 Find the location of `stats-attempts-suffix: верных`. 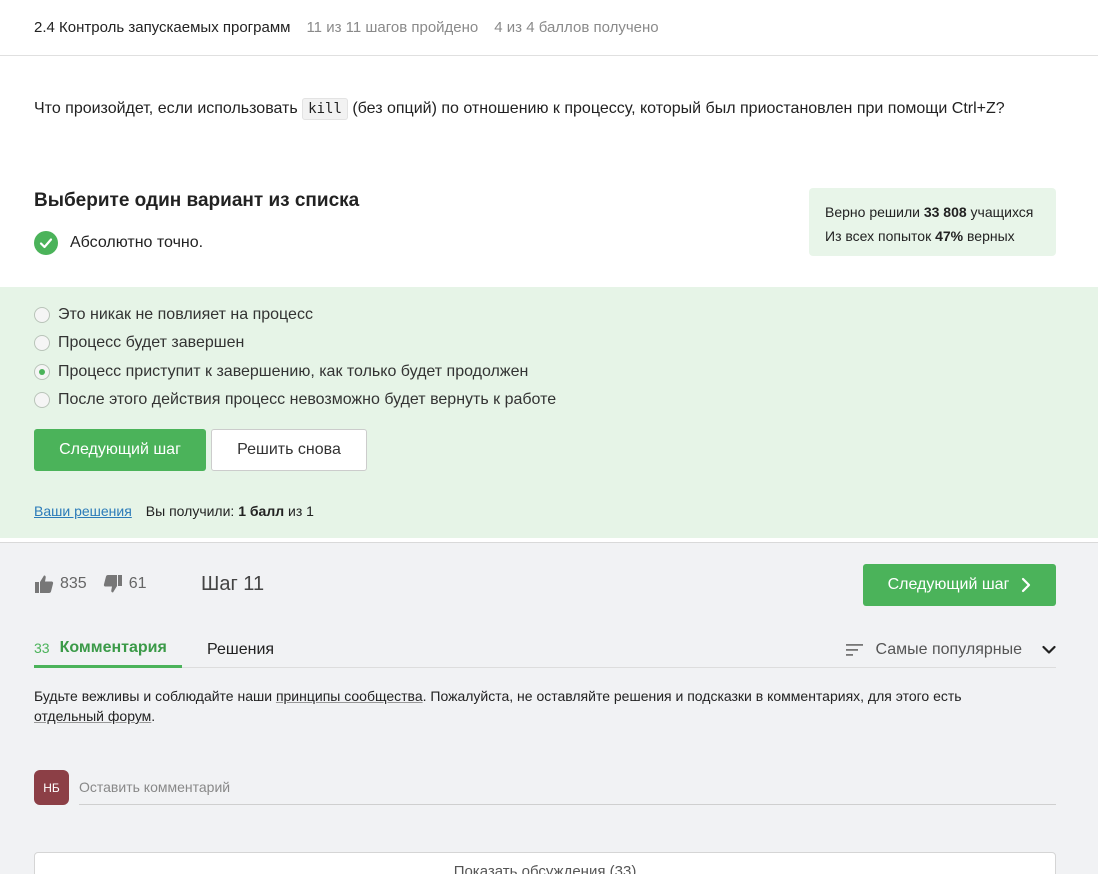

stats-attempts-suffix: верных is located at coordinates (989, 236).